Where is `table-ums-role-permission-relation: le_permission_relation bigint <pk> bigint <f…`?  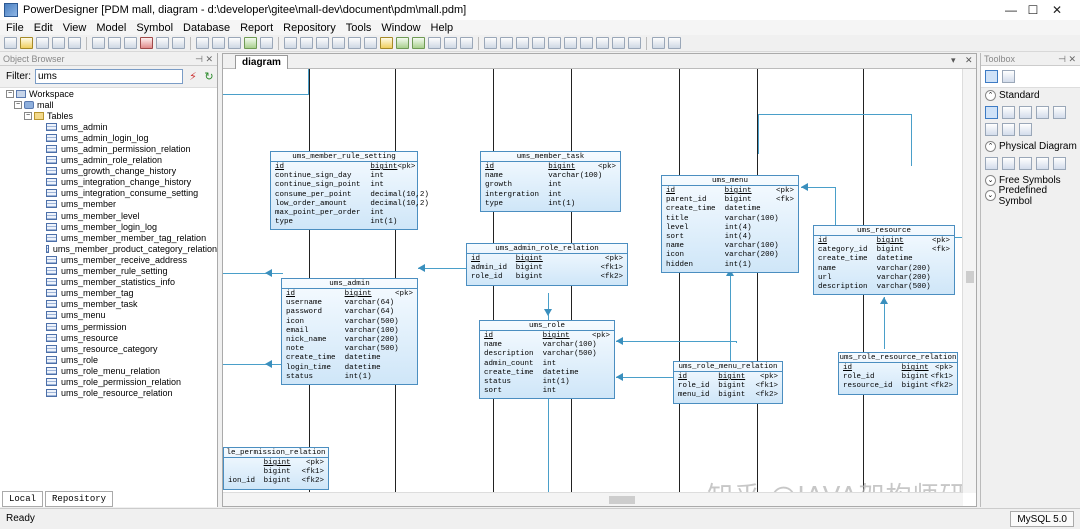
table-ums-role-permission-relation: le_permission_relation bigint <pk> bigint <f… is located at coordinates (276, 468).